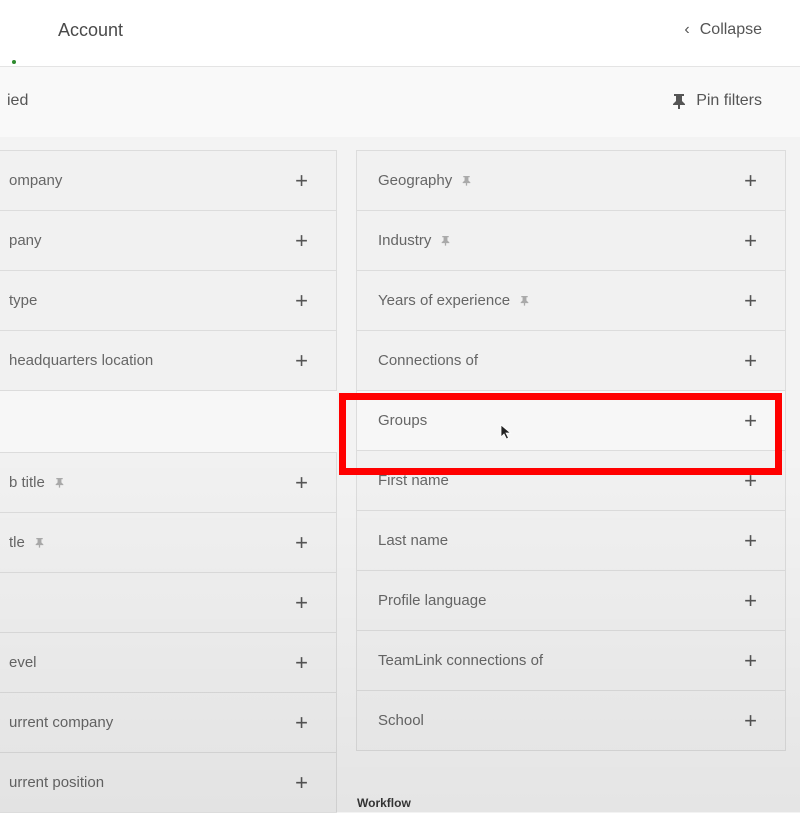  I want to click on filter-label: Groups, so click(403, 420).